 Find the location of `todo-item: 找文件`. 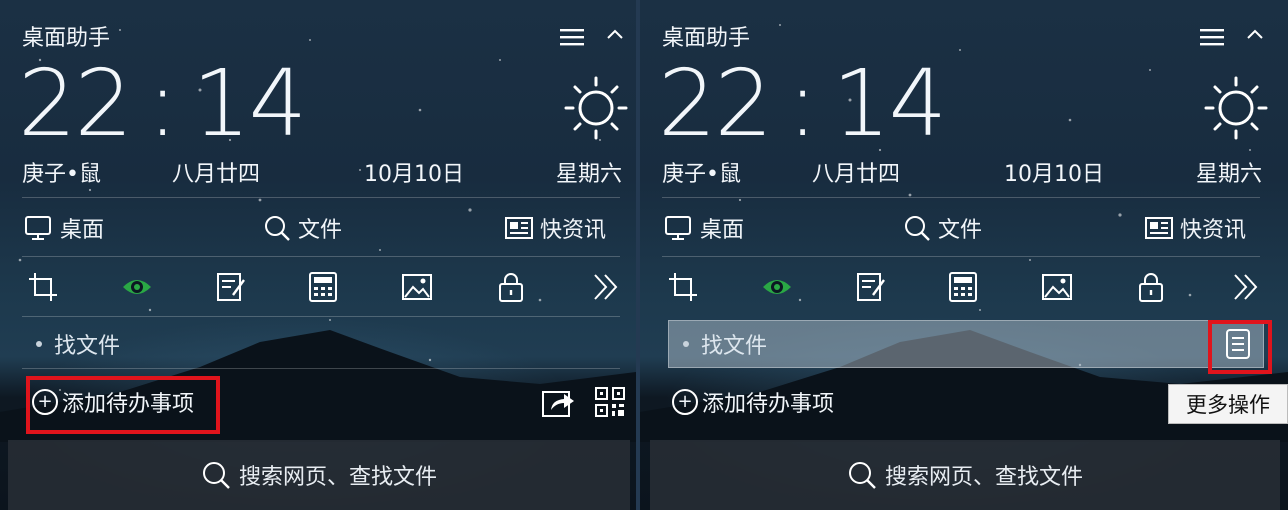

todo-item: 找文件 is located at coordinates (319, 344).